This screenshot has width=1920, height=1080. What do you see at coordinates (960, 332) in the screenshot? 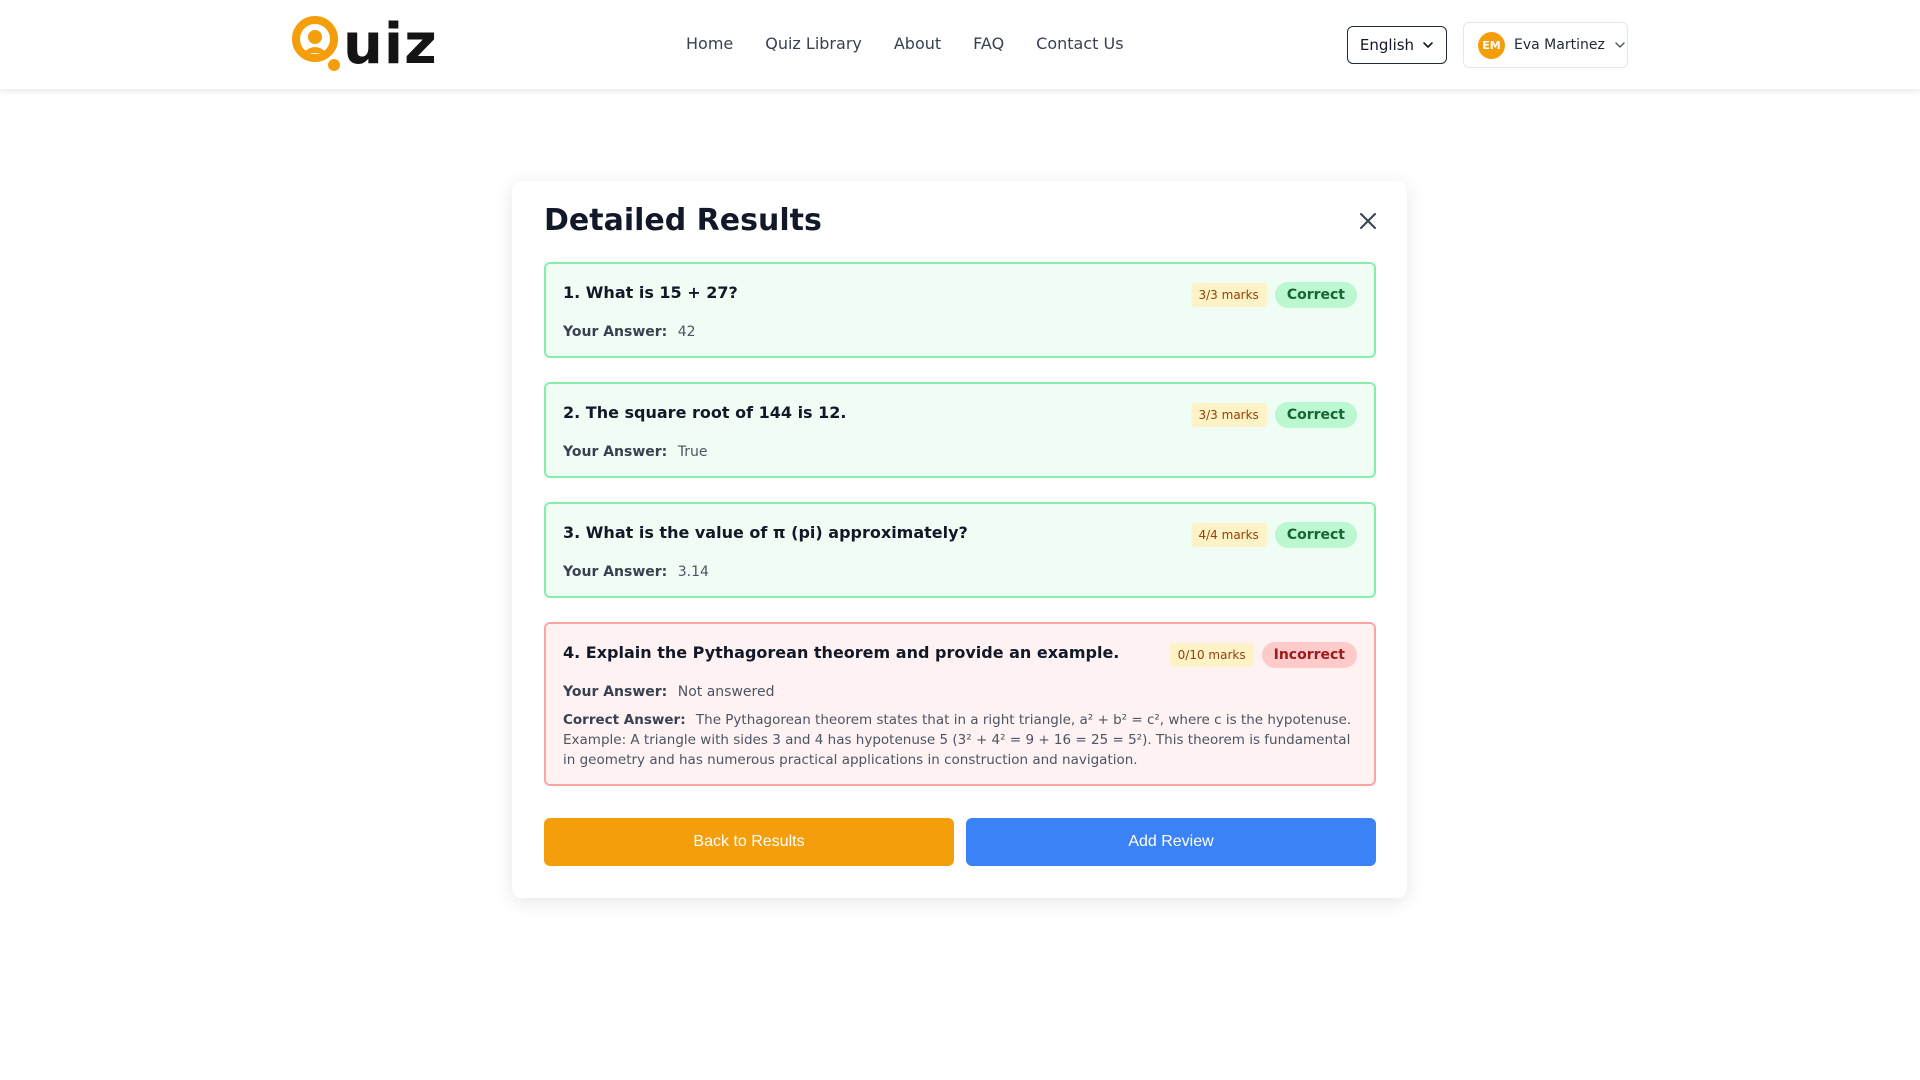
I see `your-answer: Your Answer: 42` at bounding box center [960, 332].